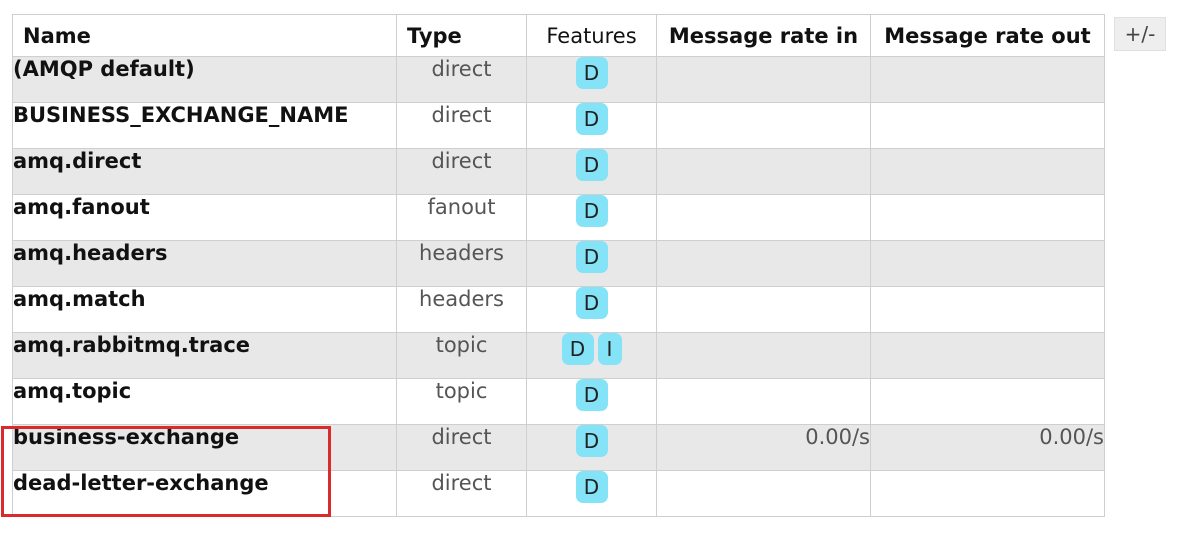  What do you see at coordinates (80, 300) in the screenshot?
I see `exchange-name-link: amq.match` at bounding box center [80, 300].